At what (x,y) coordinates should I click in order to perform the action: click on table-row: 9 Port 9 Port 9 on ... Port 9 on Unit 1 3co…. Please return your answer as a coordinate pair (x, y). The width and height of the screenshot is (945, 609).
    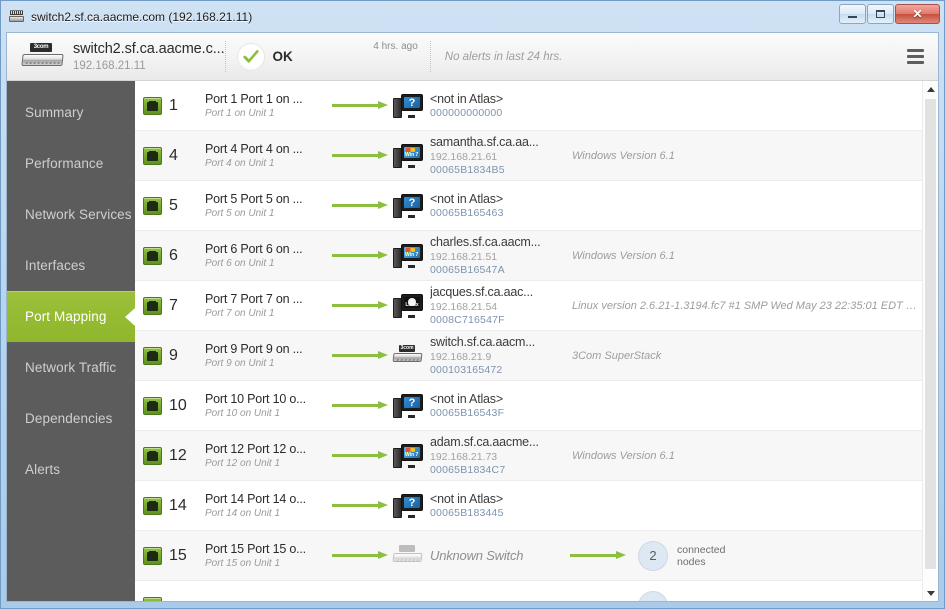
    Looking at the image, I should click on (528, 356).